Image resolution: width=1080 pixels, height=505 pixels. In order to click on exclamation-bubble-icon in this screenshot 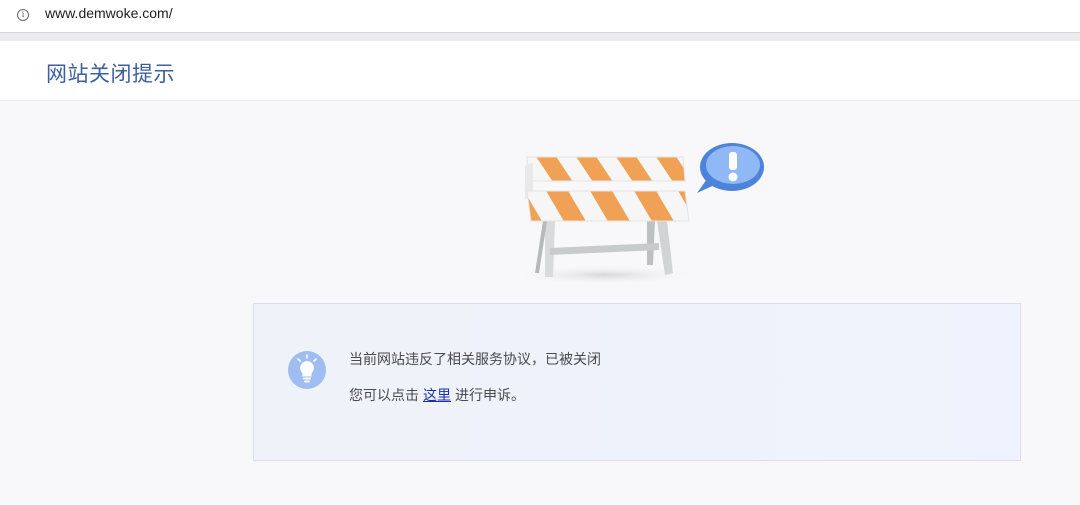, I will do `click(730, 168)`.